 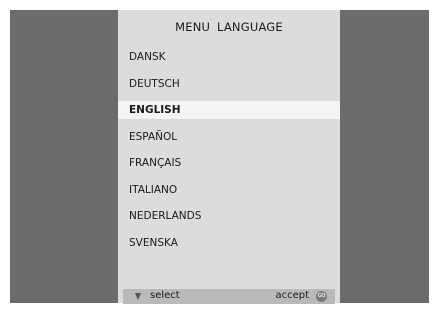 What do you see at coordinates (321, 296) in the screenshot?
I see `go-button-icon: GO` at bounding box center [321, 296].